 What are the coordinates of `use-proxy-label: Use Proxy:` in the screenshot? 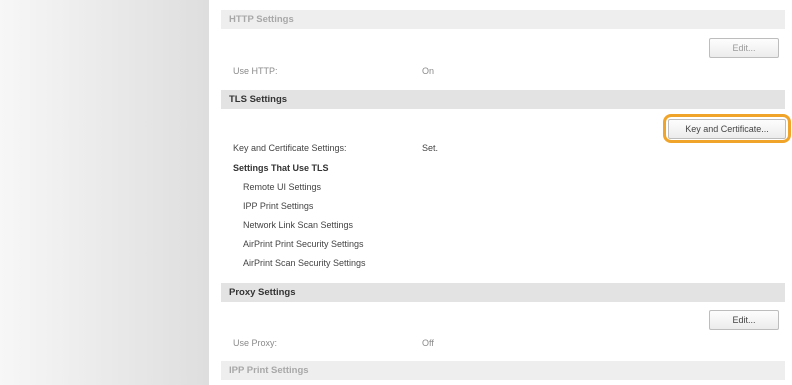 It's located at (255, 343).